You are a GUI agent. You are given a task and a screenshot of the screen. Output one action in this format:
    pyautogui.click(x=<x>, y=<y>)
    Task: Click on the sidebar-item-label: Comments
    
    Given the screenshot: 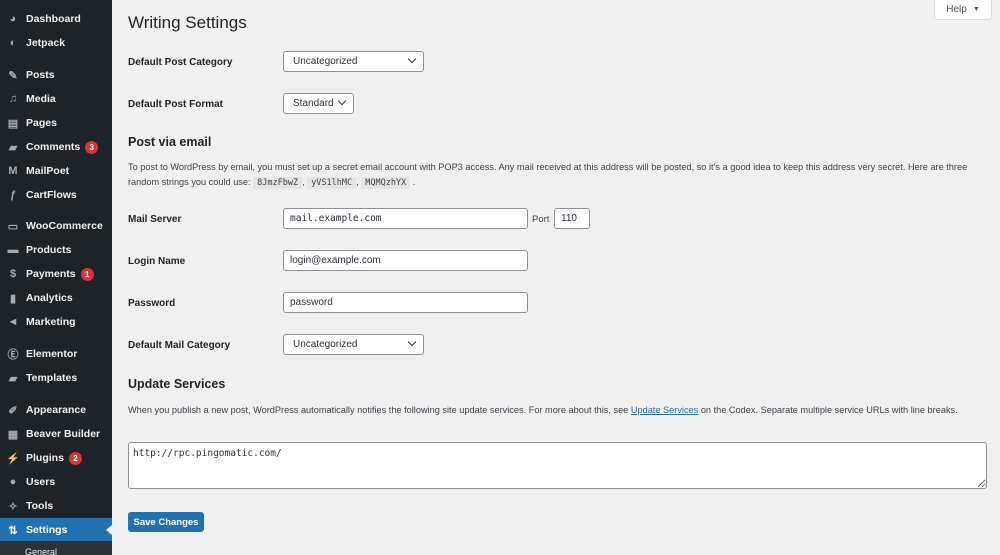 What is the action you would take?
    pyautogui.click(x=53, y=147)
    